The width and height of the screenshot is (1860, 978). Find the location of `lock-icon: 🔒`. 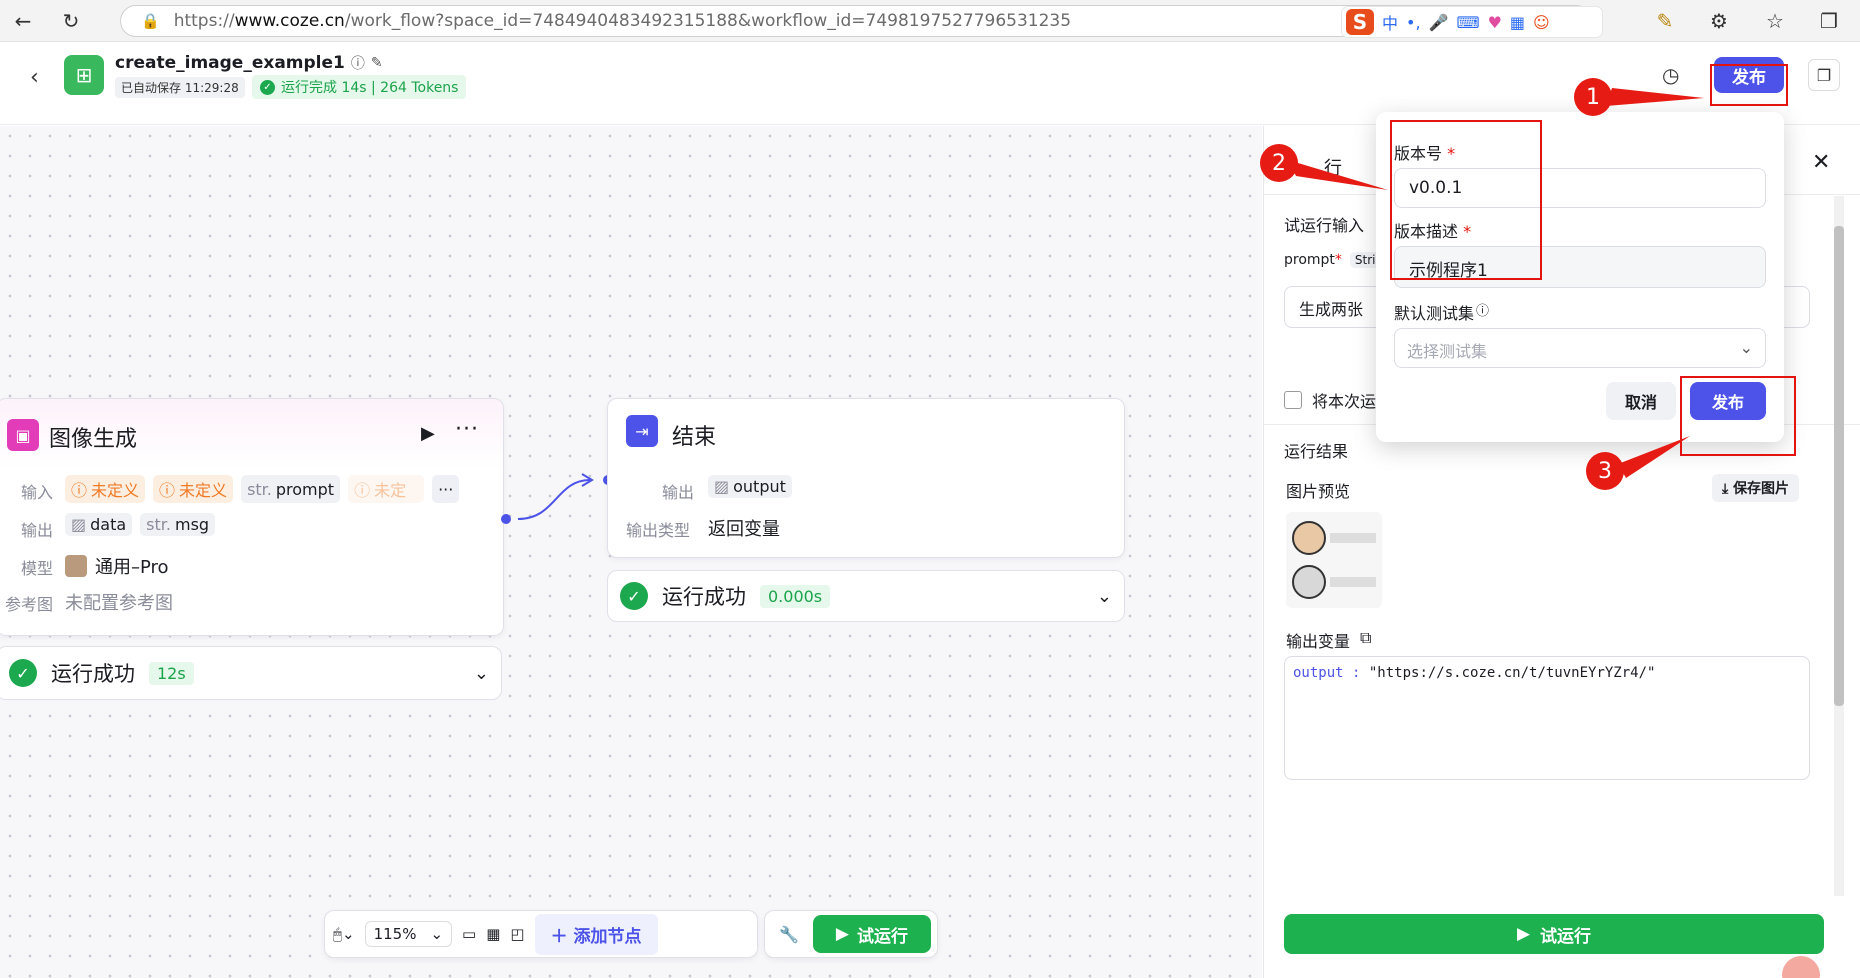

lock-icon: 🔒 is located at coordinates (150, 21).